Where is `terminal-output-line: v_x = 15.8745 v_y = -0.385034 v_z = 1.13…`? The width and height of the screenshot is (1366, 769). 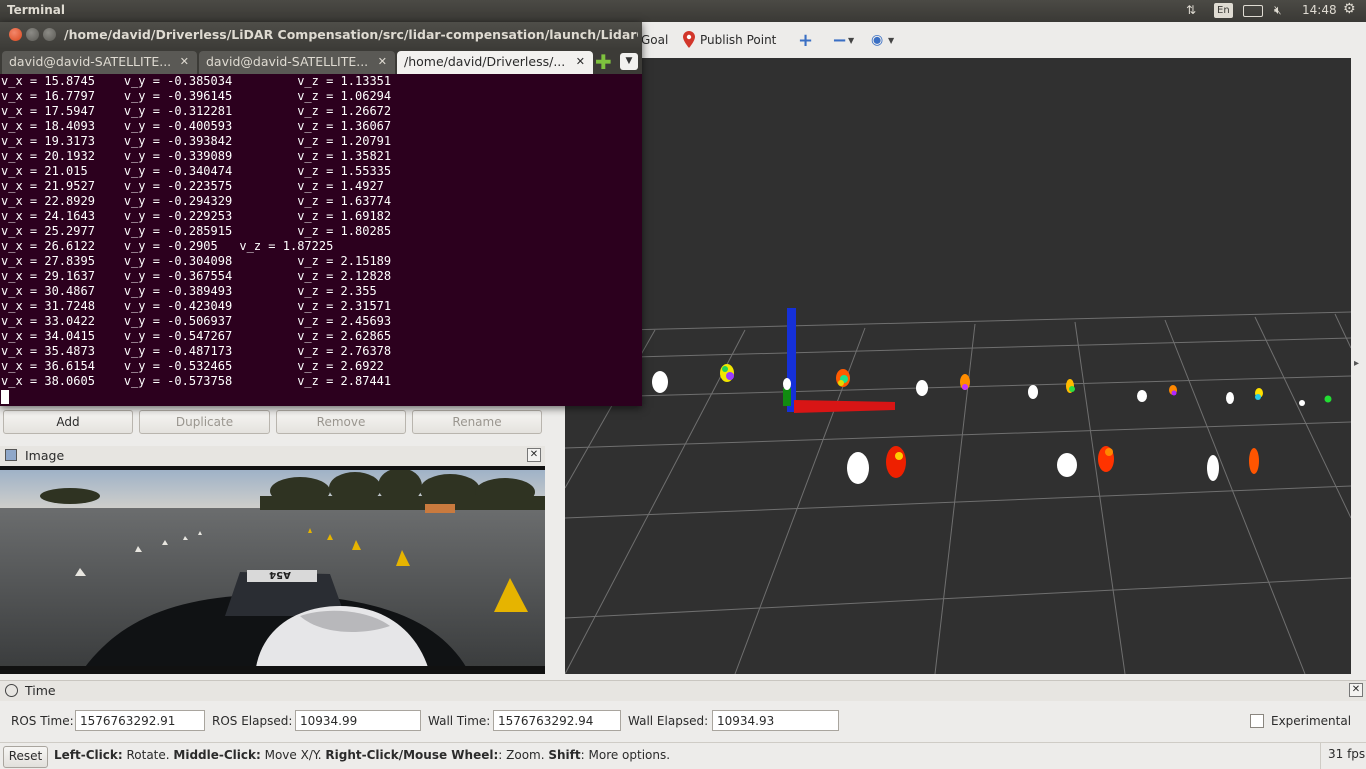
terminal-output-line: v_x = 15.8745 v_y = -0.385034 v_z = 1.13… is located at coordinates (196, 81).